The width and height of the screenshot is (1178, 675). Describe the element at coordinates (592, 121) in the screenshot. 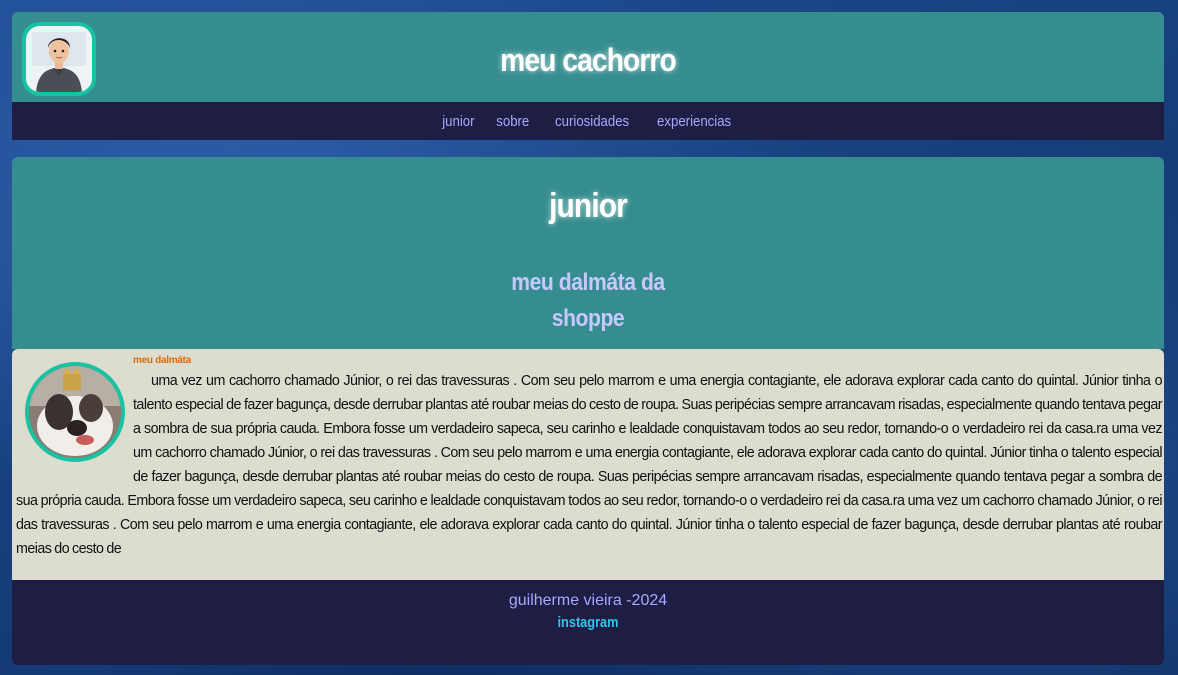

I see `nav-link-curiosidades: curiosidades` at that location.